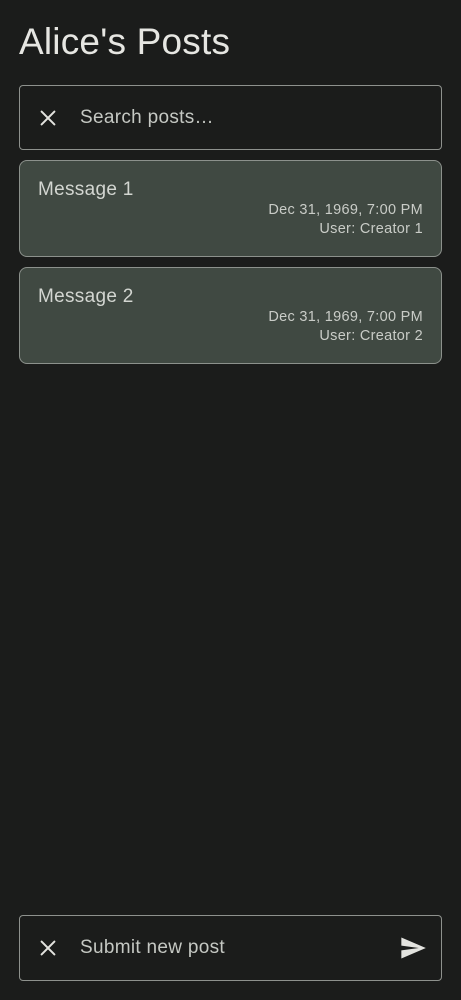 The width and height of the screenshot is (461, 1000). I want to click on send-post-button, so click(413, 948).